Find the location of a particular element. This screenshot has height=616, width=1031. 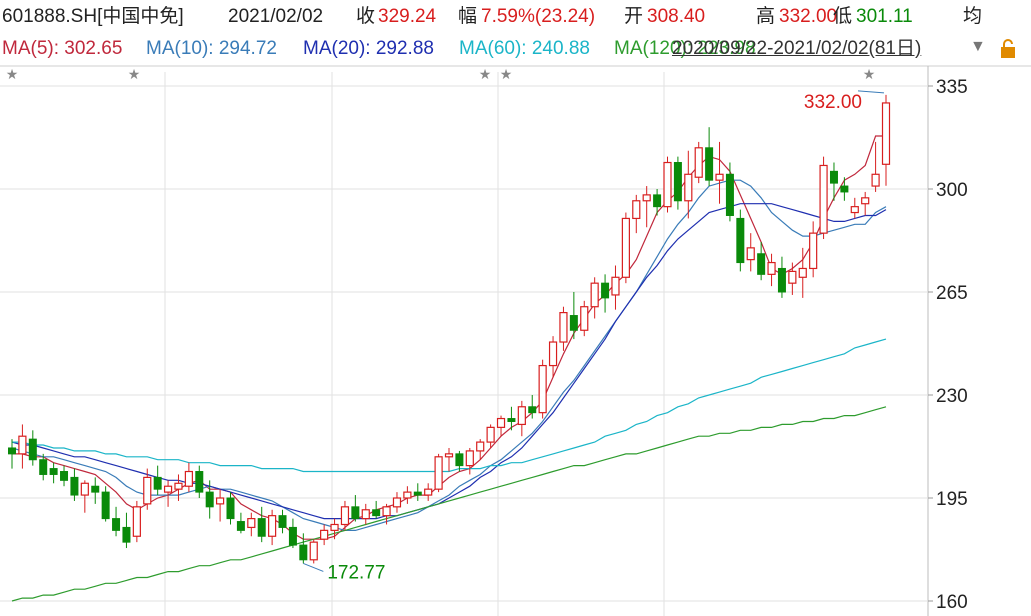

y-tick-label: 265 is located at coordinates (952, 293).